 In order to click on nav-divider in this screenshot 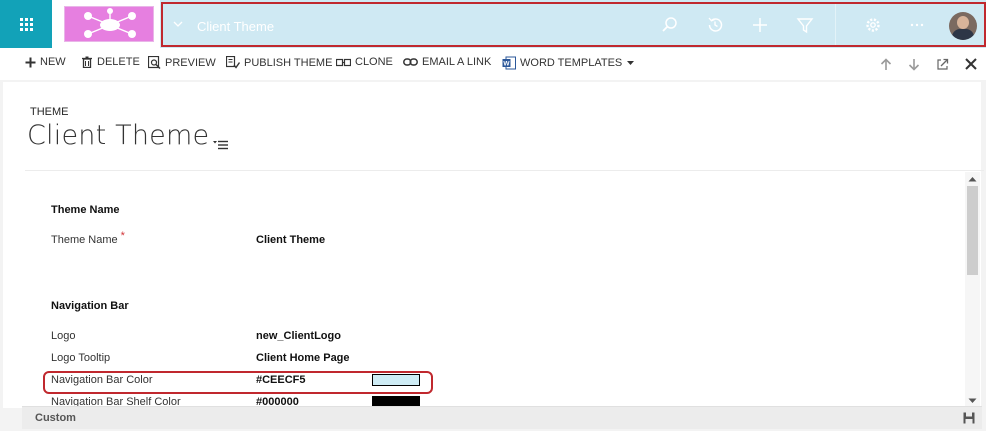, I will do `click(835, 24)`.